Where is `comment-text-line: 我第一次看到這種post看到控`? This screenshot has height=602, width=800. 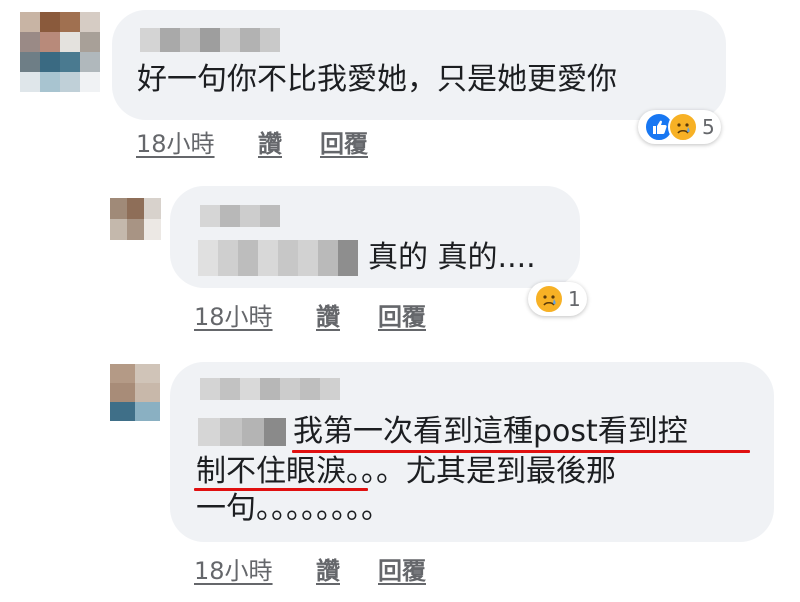
comment-text-line: 我第一次看到這種post看到控 is located at coordinates (490, 431).